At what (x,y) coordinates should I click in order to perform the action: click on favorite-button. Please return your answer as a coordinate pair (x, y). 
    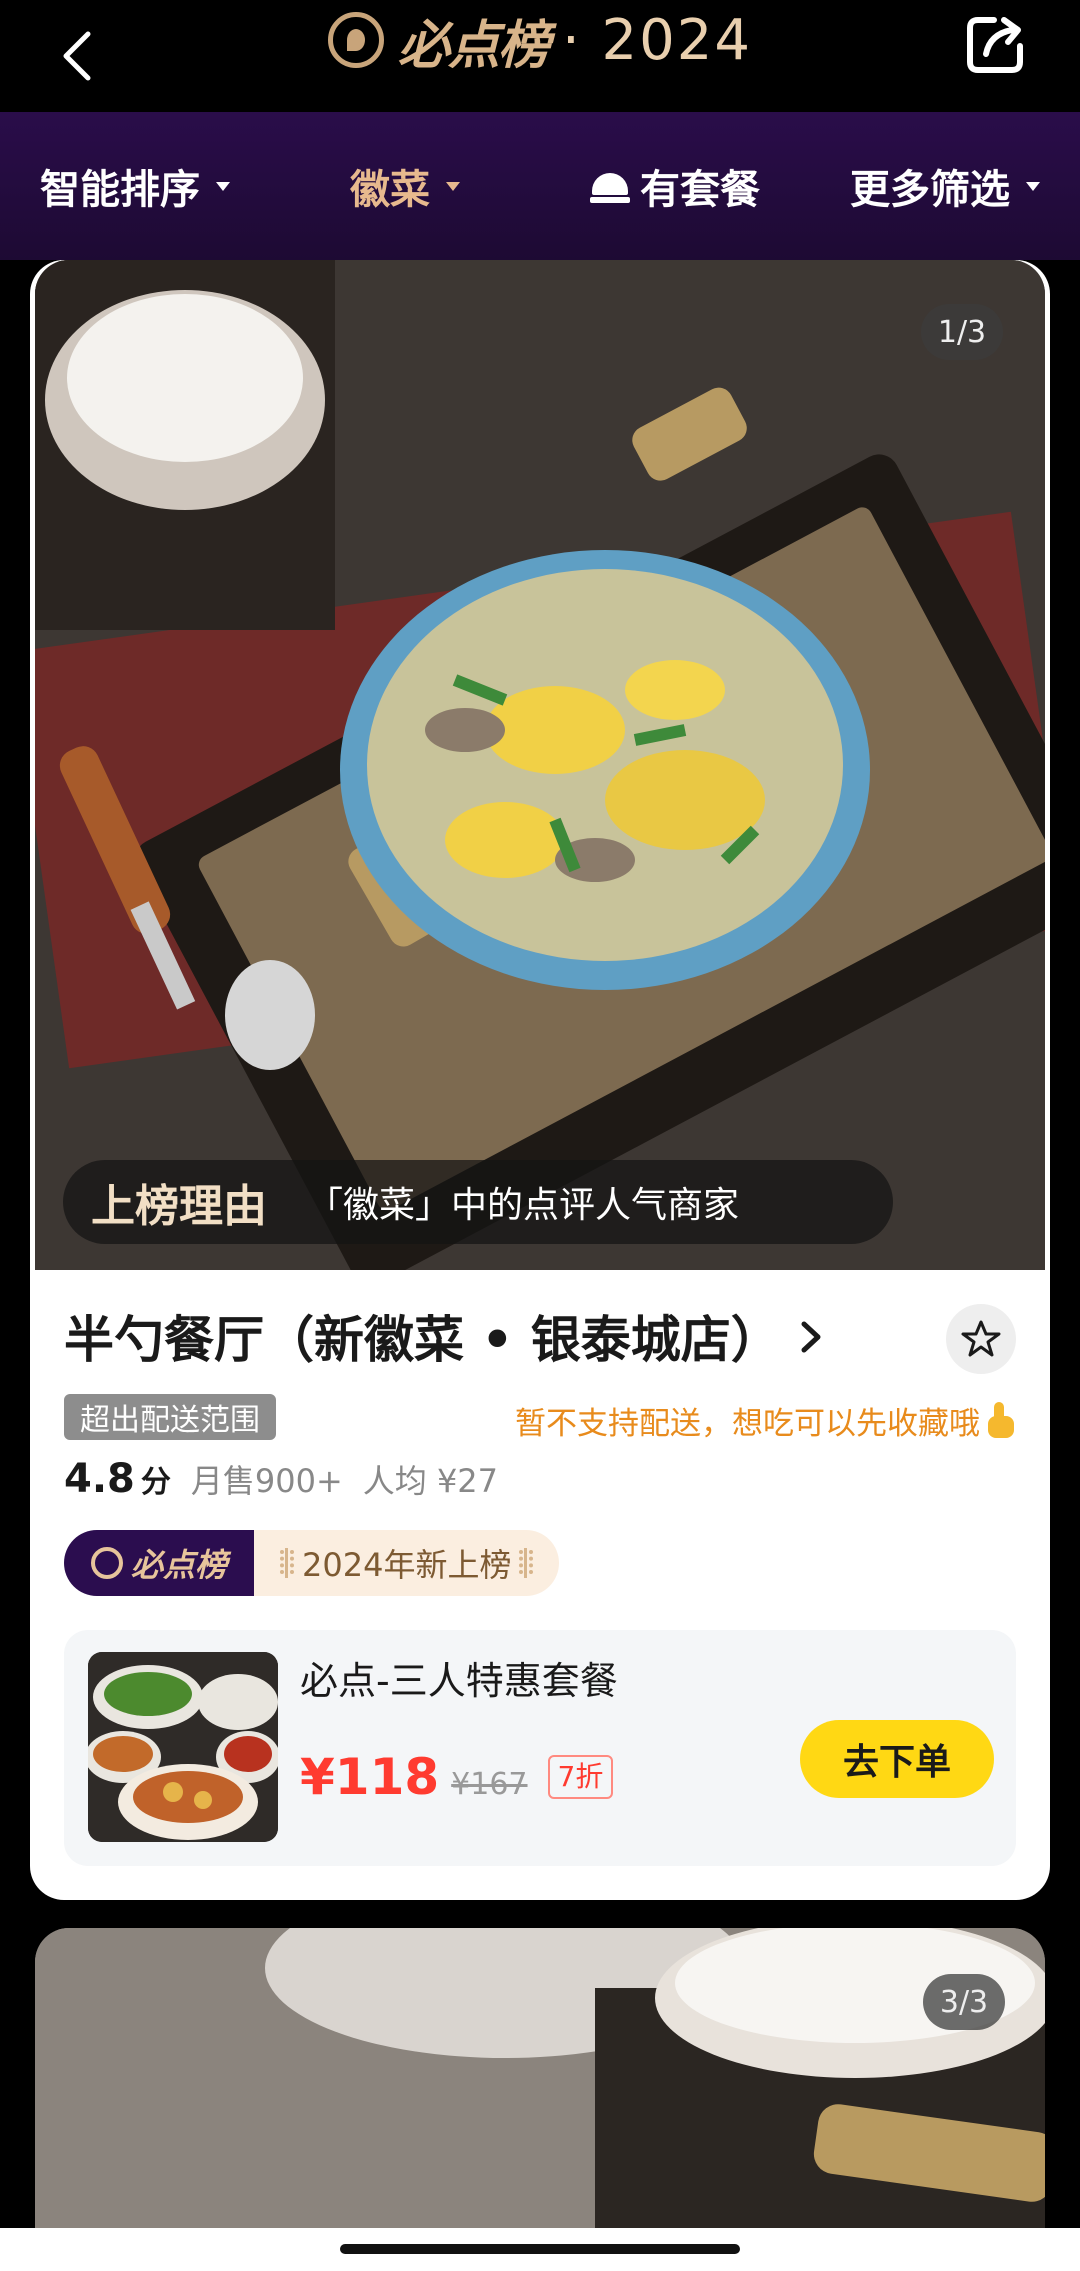
    Looking at the image, I should click on (981, 1339).